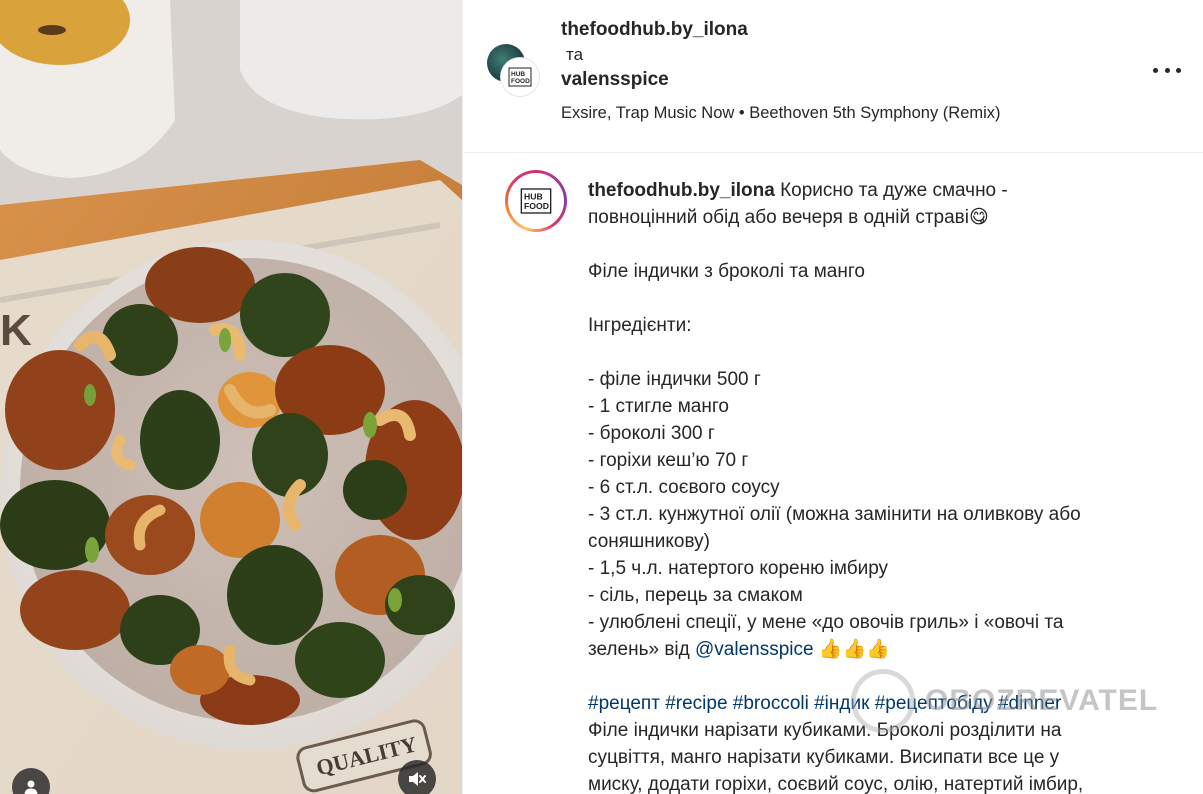 The height and width of the screenshot is (794, 1203). Describe the element at coordinates (518, 74) in the screenshot. I see `svg-text: HUB` at that location.